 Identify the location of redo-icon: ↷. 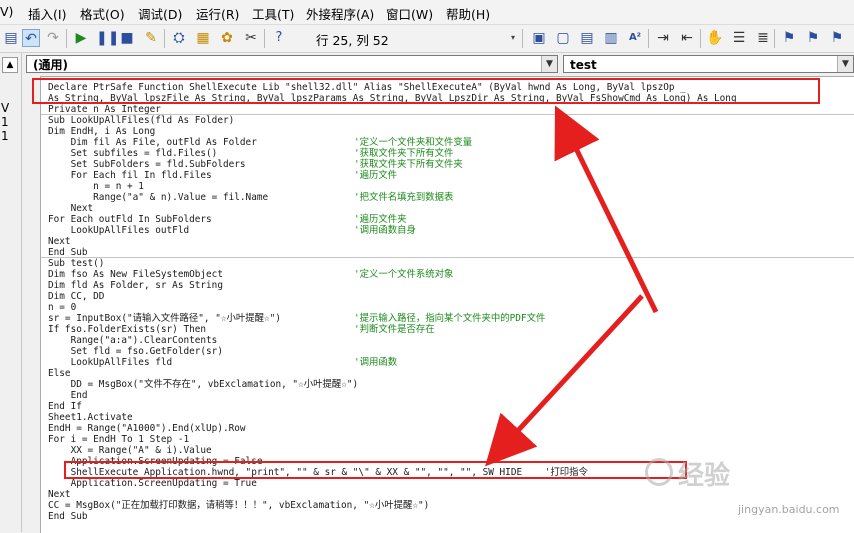
(53, 38).